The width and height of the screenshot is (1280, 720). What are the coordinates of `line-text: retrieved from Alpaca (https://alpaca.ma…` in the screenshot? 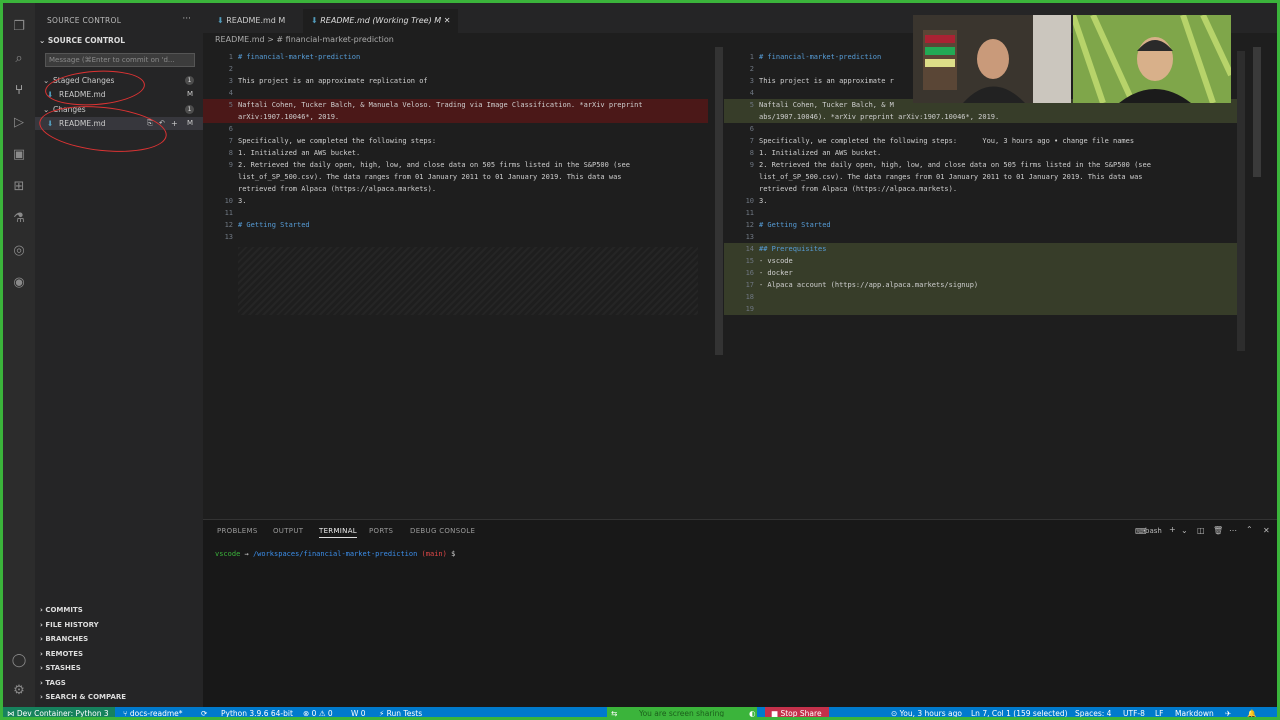 It's located at (858, 189).